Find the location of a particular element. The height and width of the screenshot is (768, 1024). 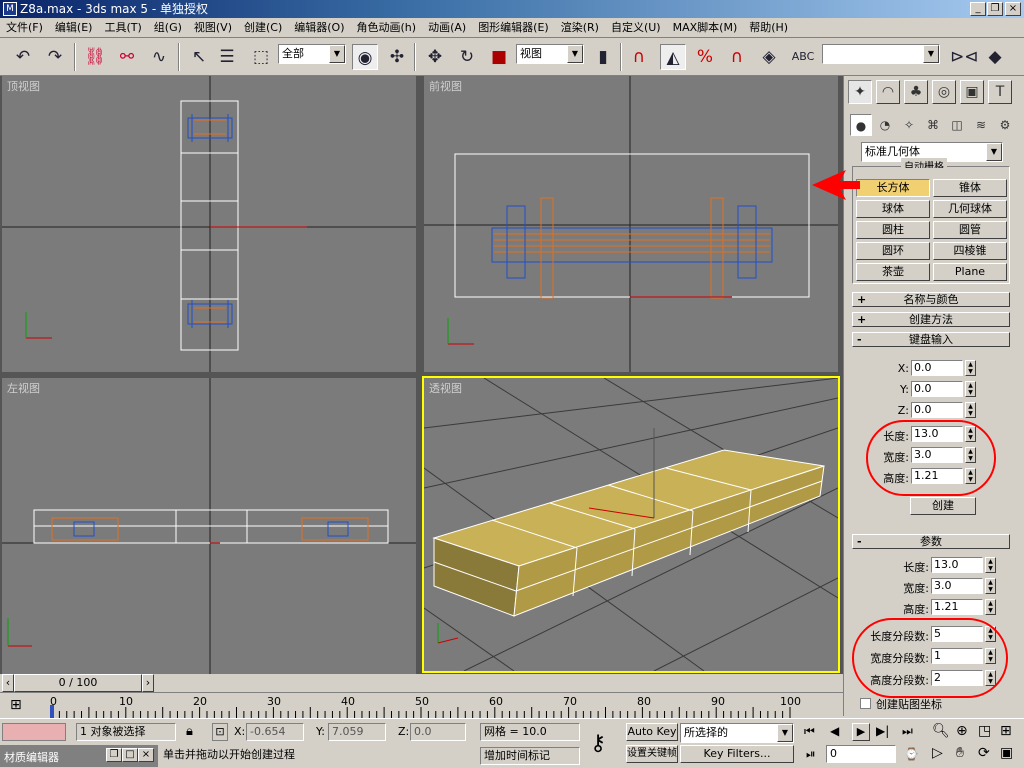

param-width-field: 3.0 is located at coordinates (957, 586).